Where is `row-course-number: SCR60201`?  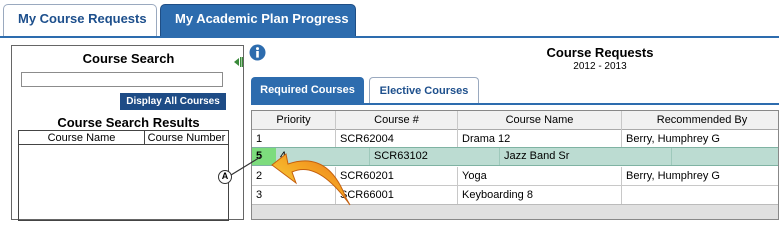
row-course-number: SCR60201 is located at coordinates (397, 176).